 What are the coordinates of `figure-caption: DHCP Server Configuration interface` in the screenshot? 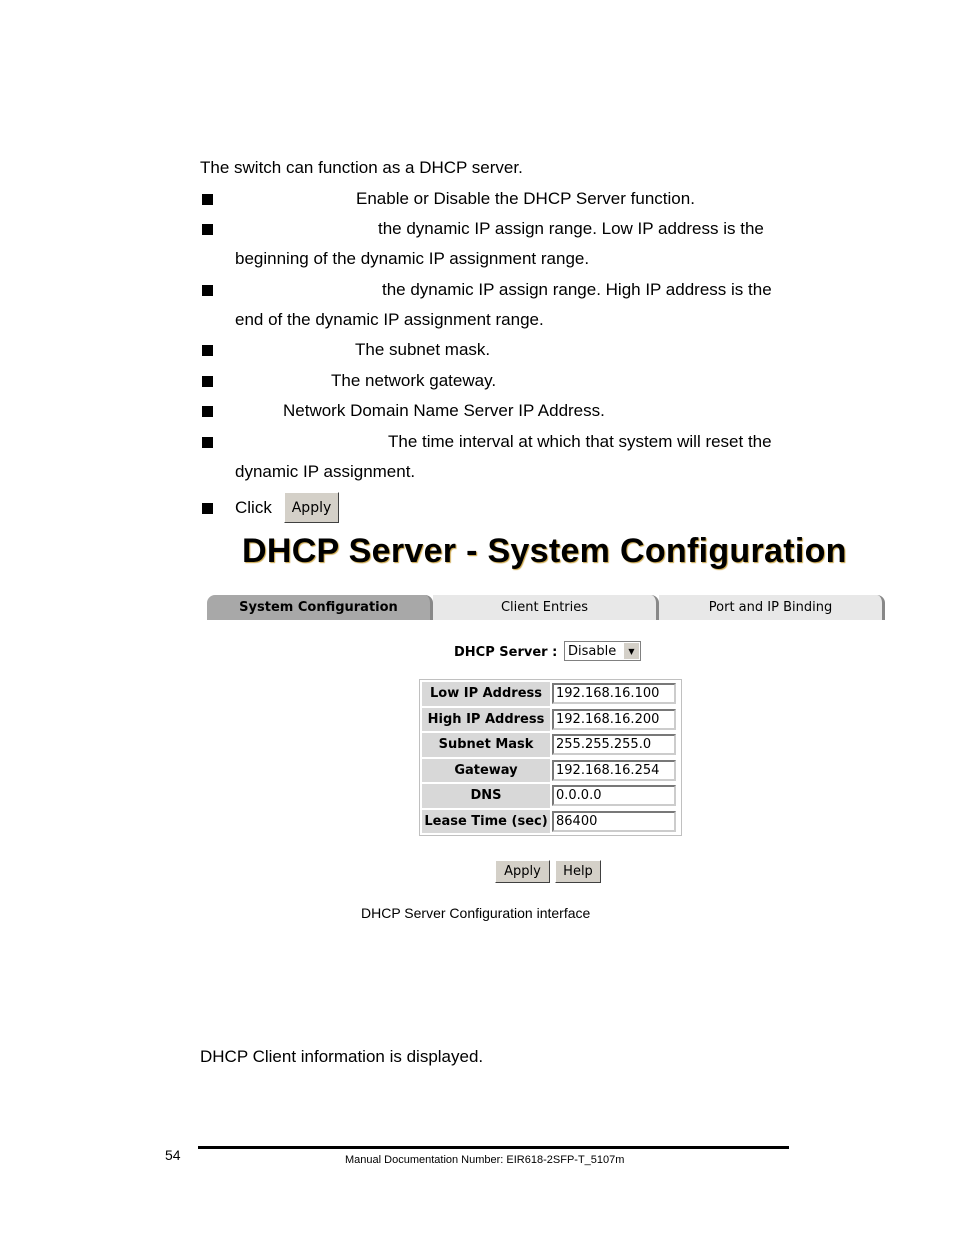 It's located at (476, 913).